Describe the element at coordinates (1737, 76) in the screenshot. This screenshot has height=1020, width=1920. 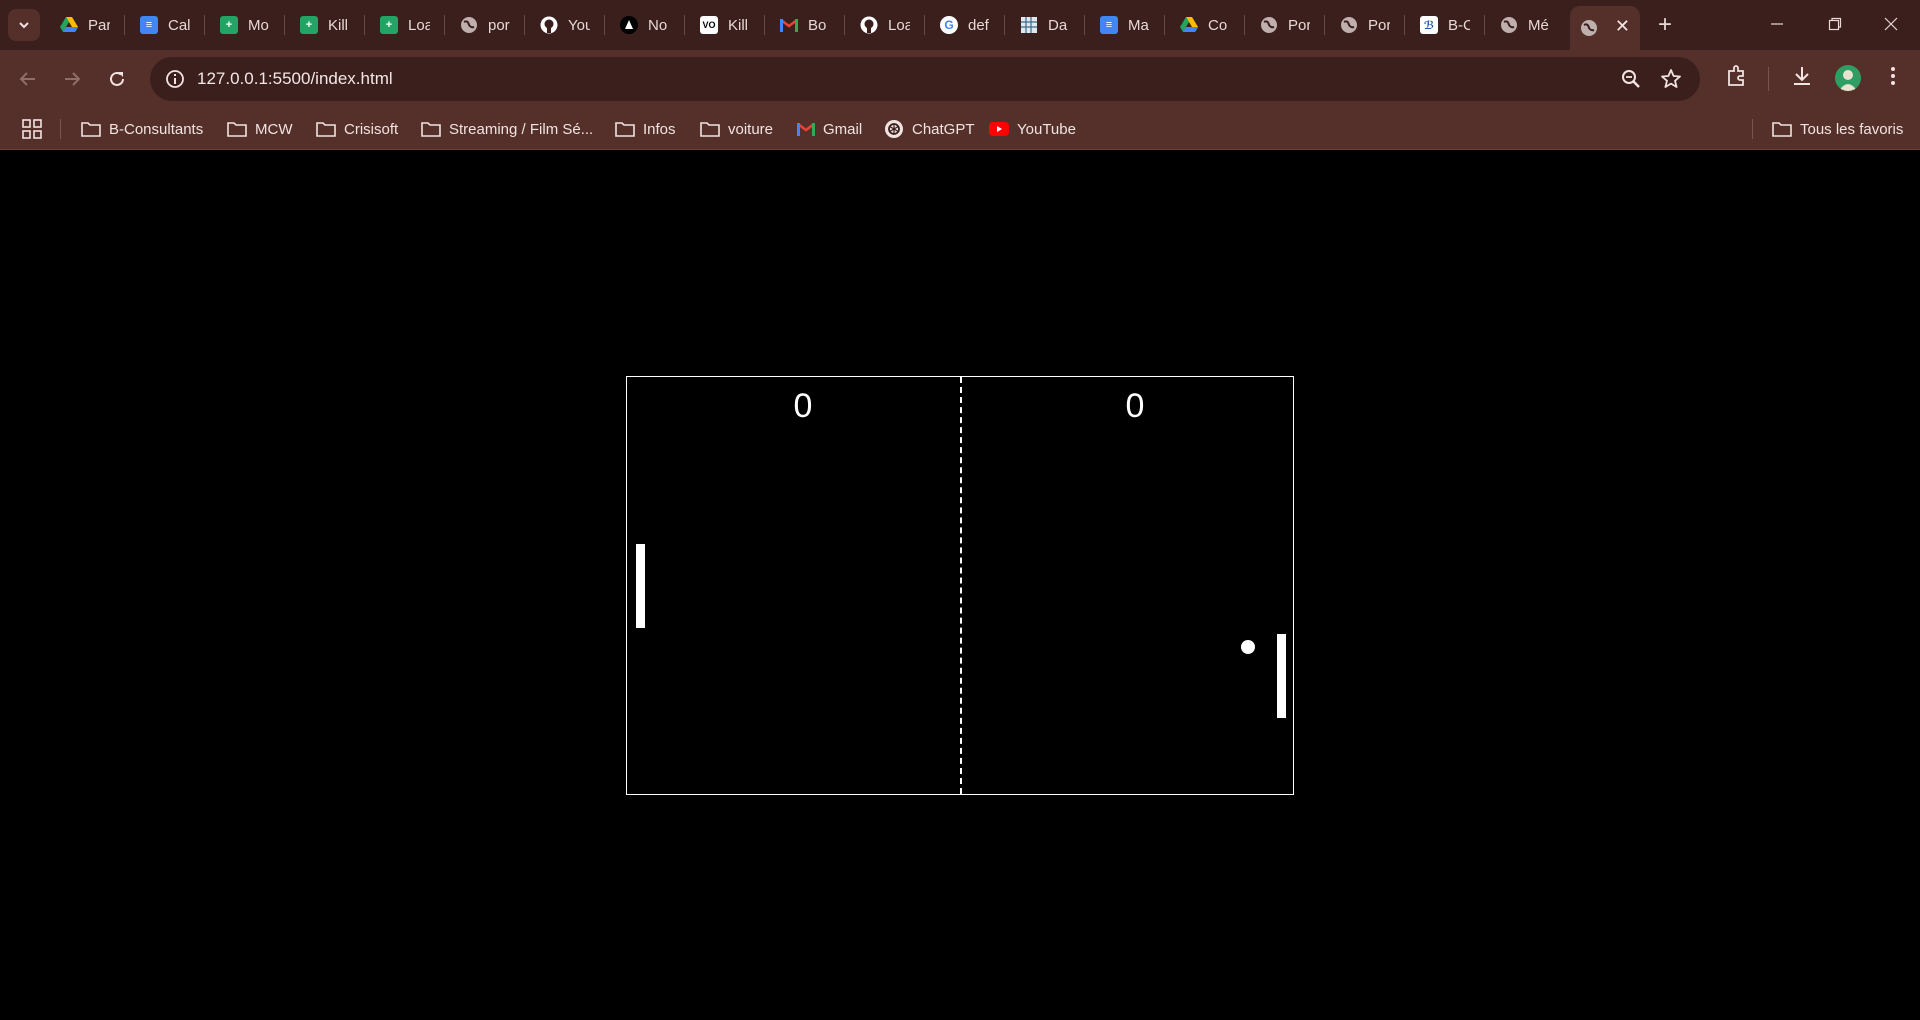
I see `extensions-icon` at that location.